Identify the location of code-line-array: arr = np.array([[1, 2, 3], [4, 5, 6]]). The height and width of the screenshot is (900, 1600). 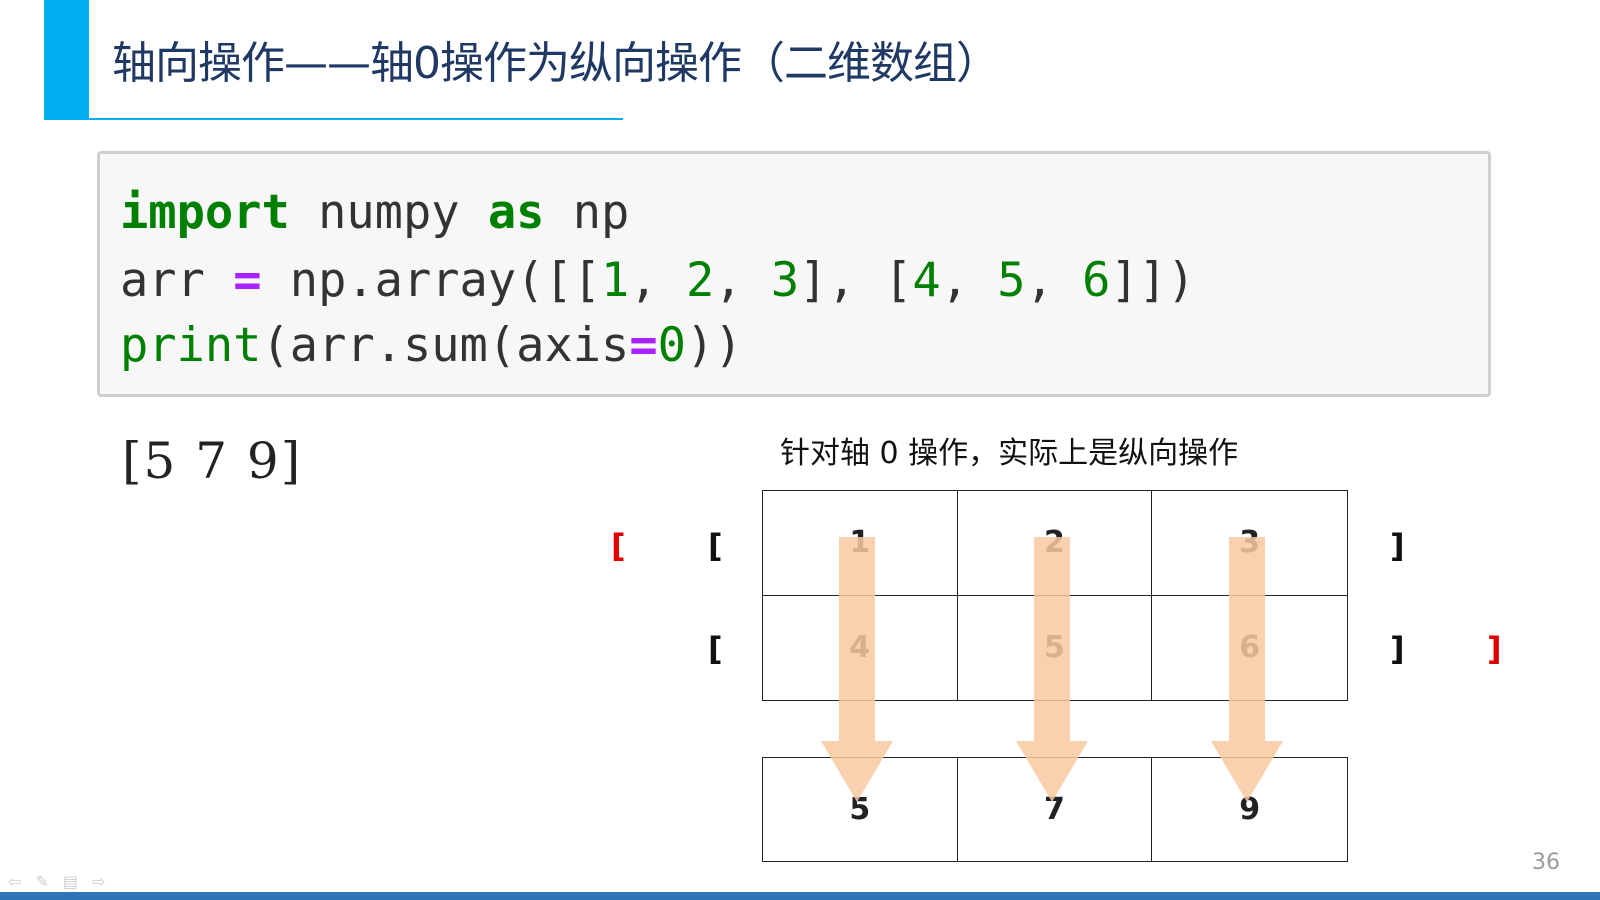
(657, 280).